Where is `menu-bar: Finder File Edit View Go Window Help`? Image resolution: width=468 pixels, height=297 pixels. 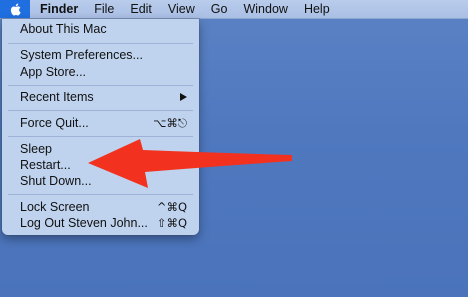 menu-bar: Finder File Edit View Go Window Help is located at coordinates (234, 9).